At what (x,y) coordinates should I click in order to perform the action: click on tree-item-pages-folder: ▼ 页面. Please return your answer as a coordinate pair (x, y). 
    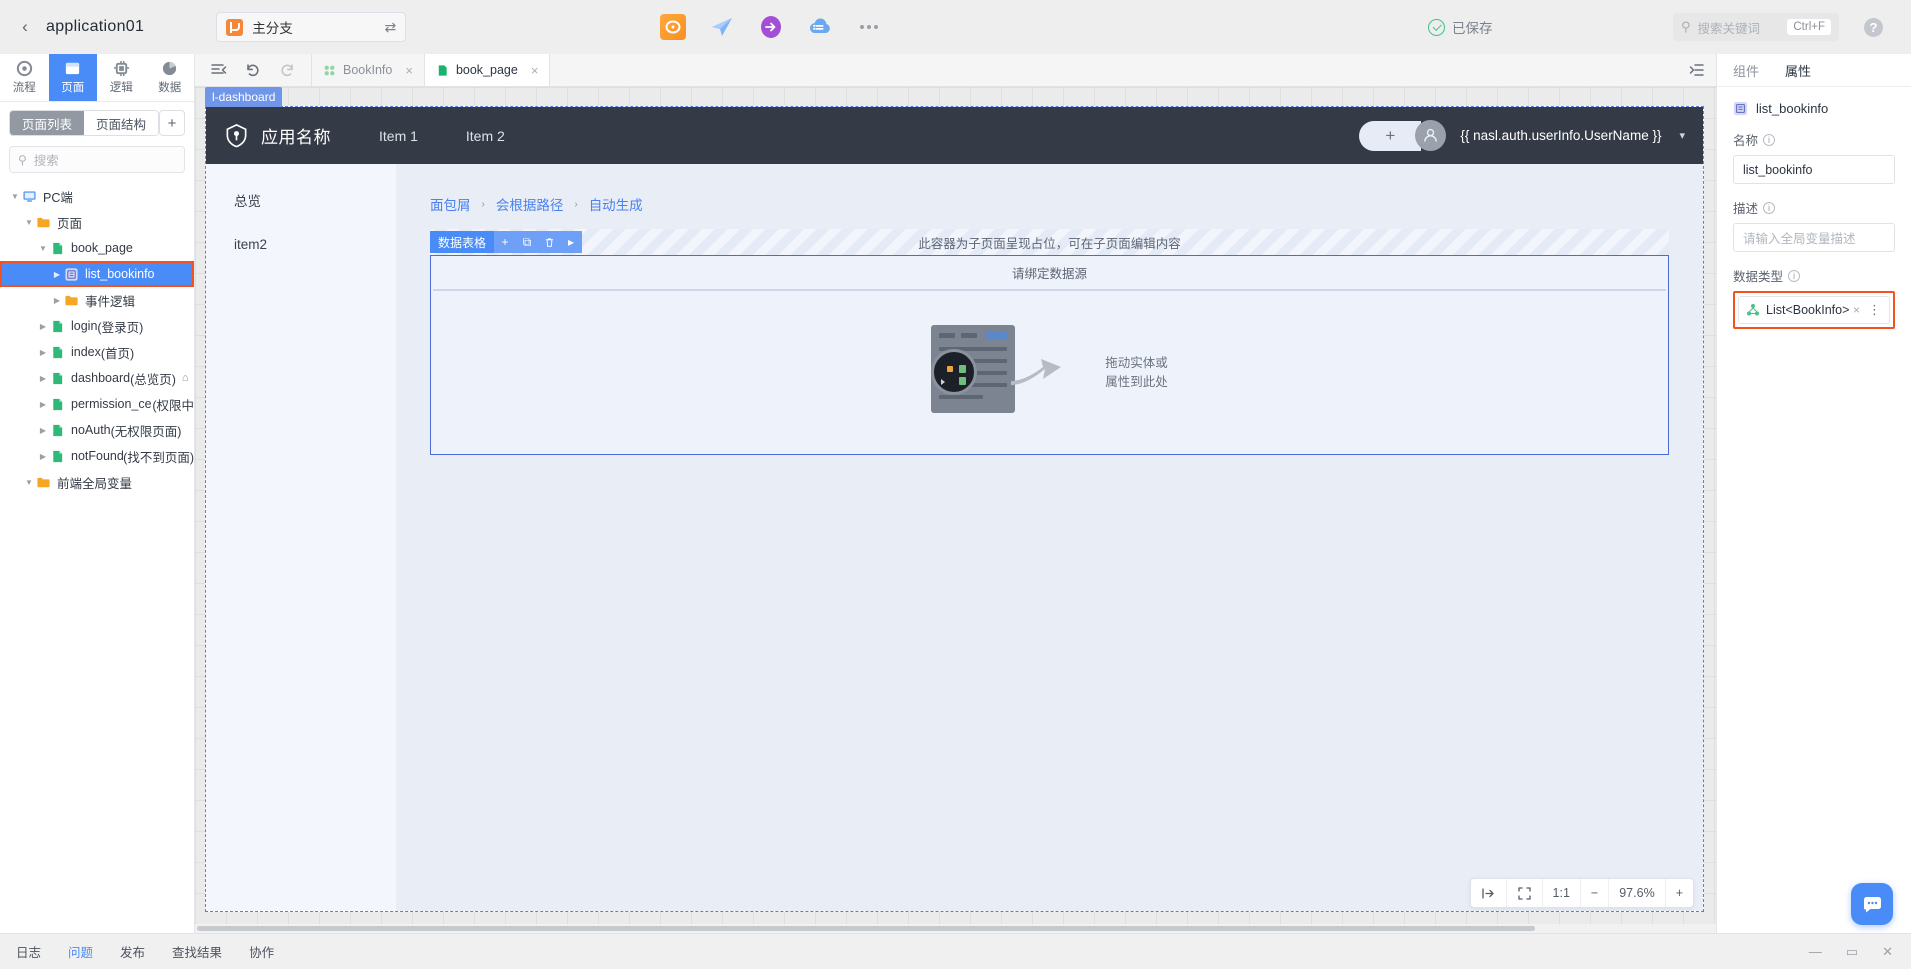
    Looking at the image, I should click on (97, 222).